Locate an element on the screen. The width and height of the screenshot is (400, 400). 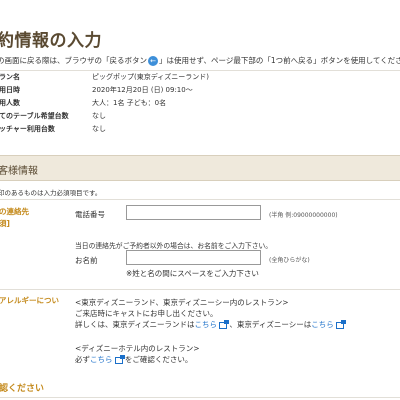
other-contact-note: 当日の連絡先がご予約者以外の場合は、お名前をご入力下さい。 is located at coordinates (174, 246).